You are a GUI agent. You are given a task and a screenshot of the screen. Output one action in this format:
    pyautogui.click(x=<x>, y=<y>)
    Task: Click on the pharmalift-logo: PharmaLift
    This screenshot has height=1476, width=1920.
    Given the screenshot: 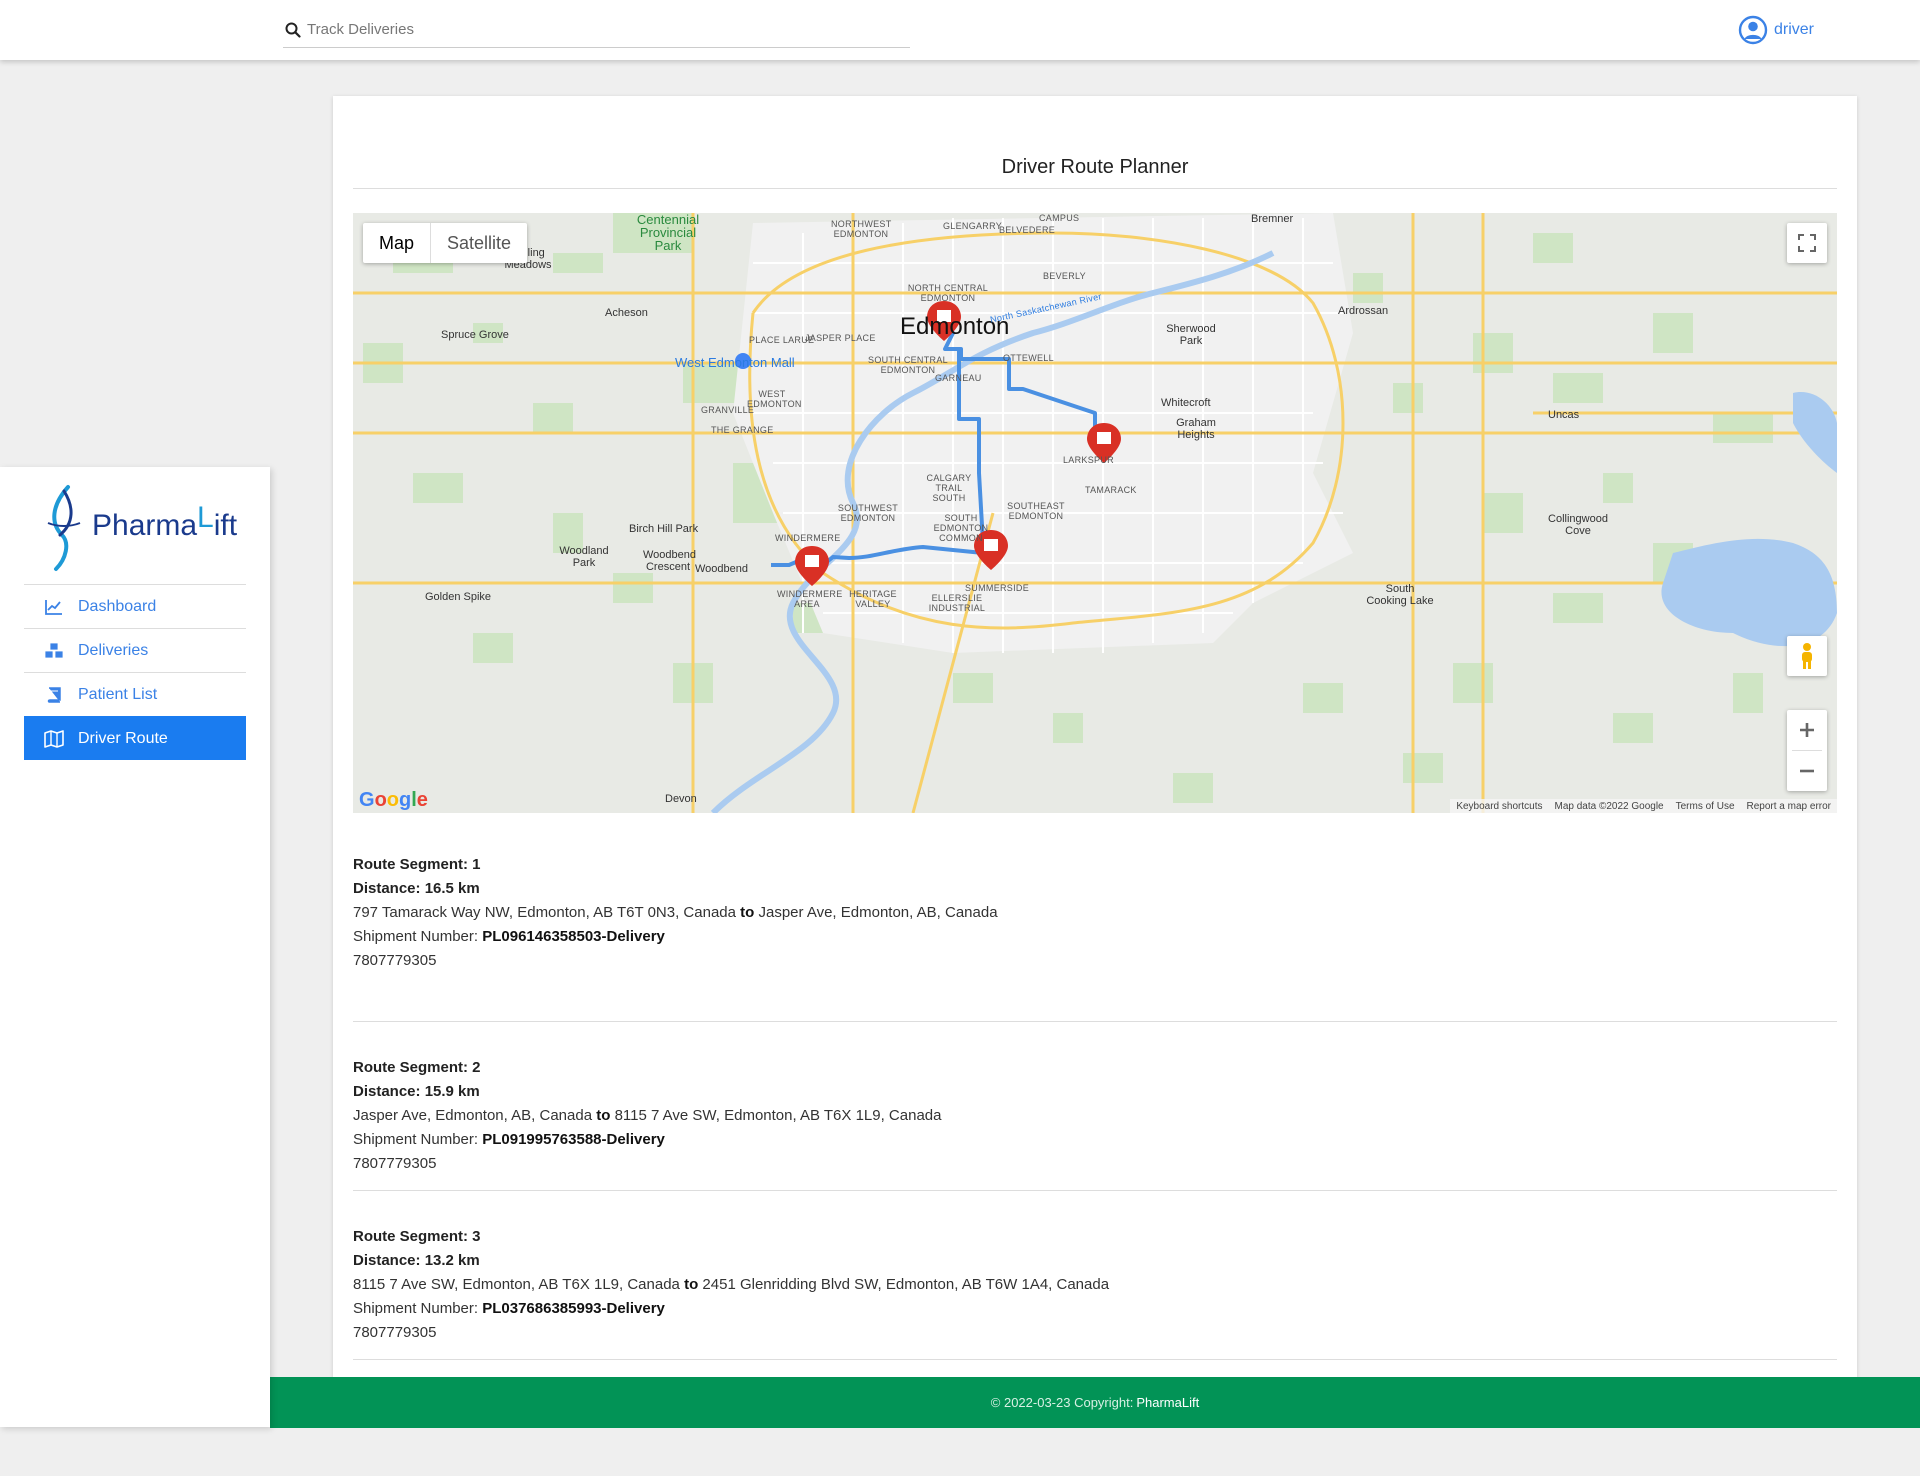 What is the action you would take?
    pyautogui.click(x=141, y=528)
    